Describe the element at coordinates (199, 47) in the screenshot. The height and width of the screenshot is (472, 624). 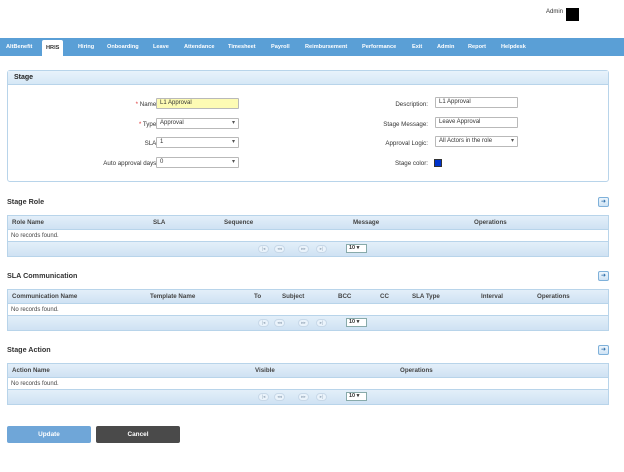
I see `nav-item-attendance: Attendance` at that location.